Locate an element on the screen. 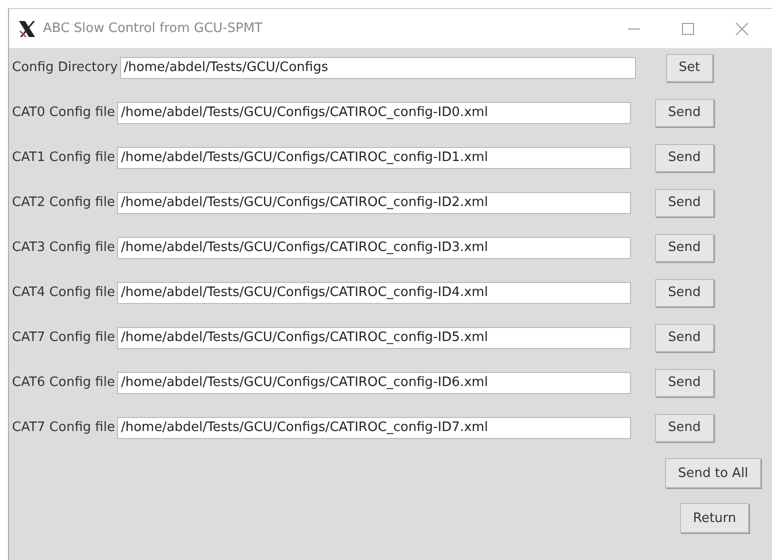  set-button: Set is located at coordinates (690, 68).